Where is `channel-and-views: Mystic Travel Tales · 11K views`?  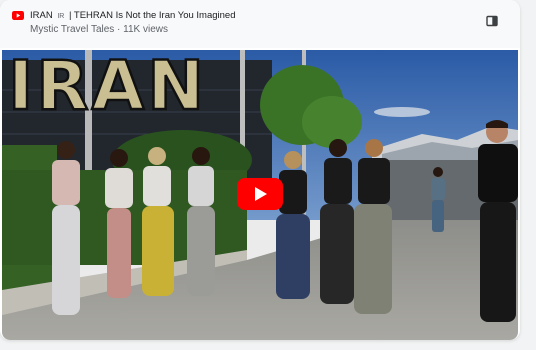
channel-and-views: Mystic Travel Tales · 11K views is located at coordinates (99, 29).